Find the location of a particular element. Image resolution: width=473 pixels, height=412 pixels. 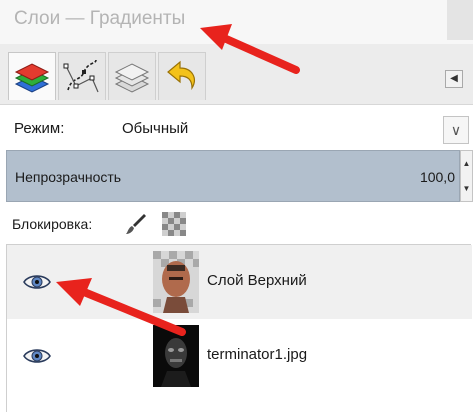

channels-icon is located at coordinates (132, 78).